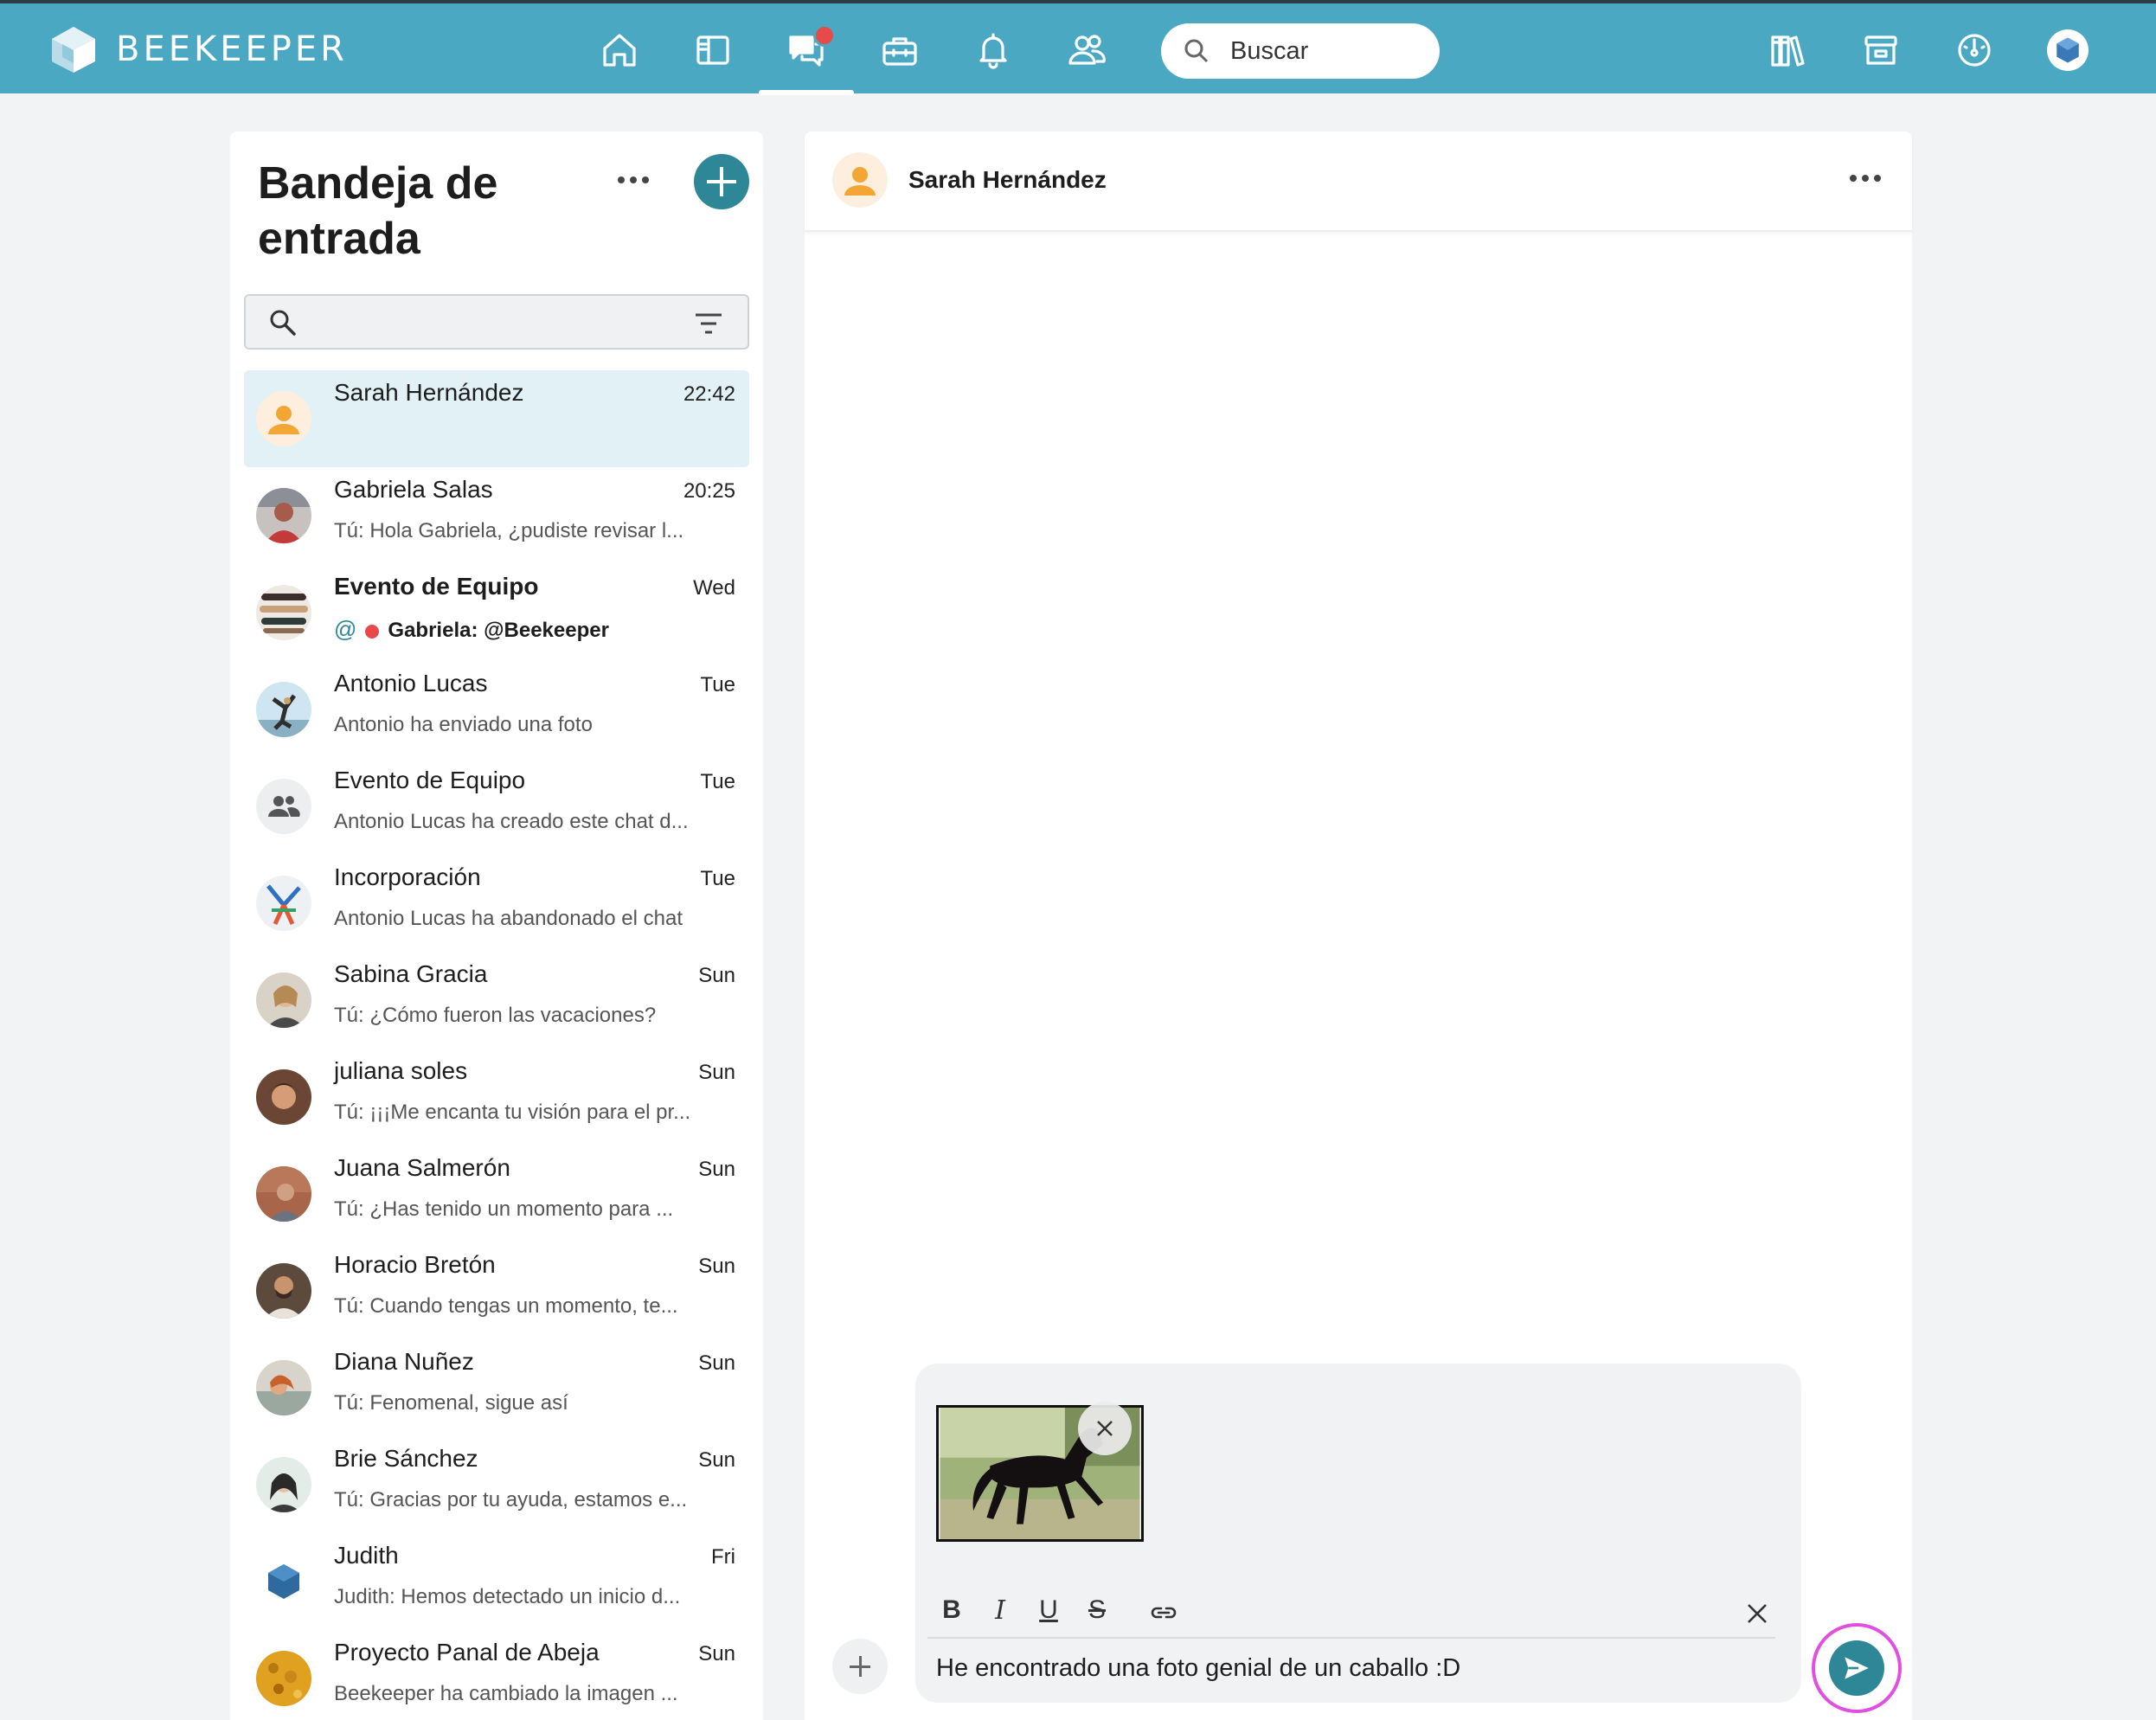 The image size is (2156, 1720). What do you see at coordinates (722, 181) in the screenshot?
I see `new-chat-button` at bounding box center [722, 181].